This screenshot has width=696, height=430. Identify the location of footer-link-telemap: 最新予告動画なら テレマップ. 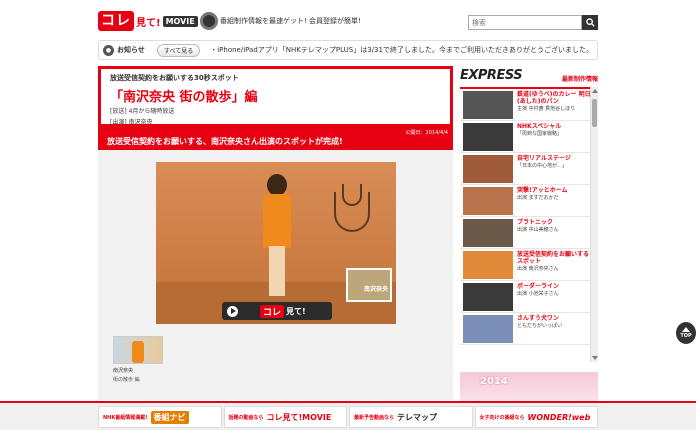
(411, 417).